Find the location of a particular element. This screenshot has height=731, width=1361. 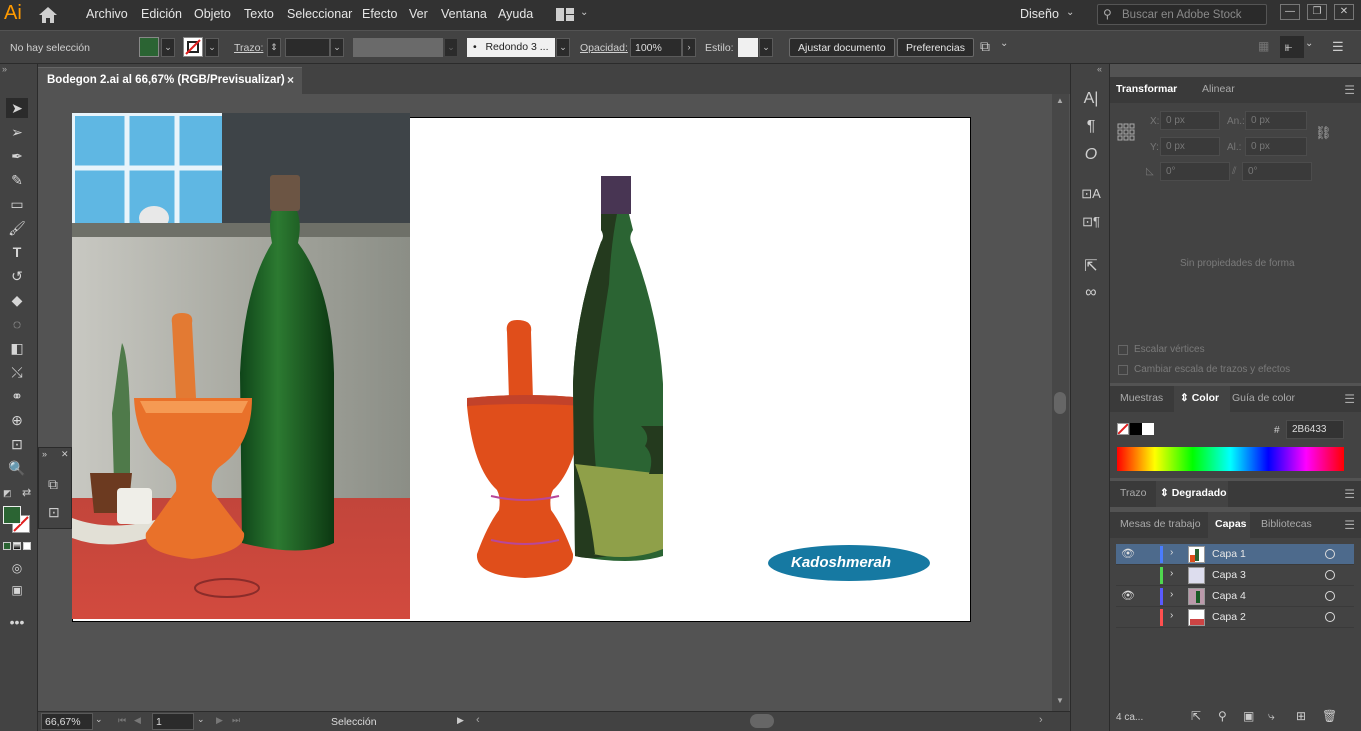

height-input: 0 px is located at coordinates (1276, 146).